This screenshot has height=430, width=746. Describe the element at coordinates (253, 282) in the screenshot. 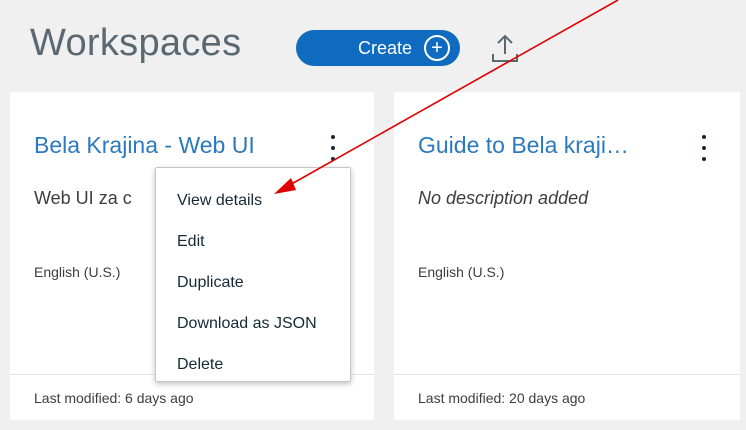

I see `menu-item-duplicate: Duplicate` at that location.